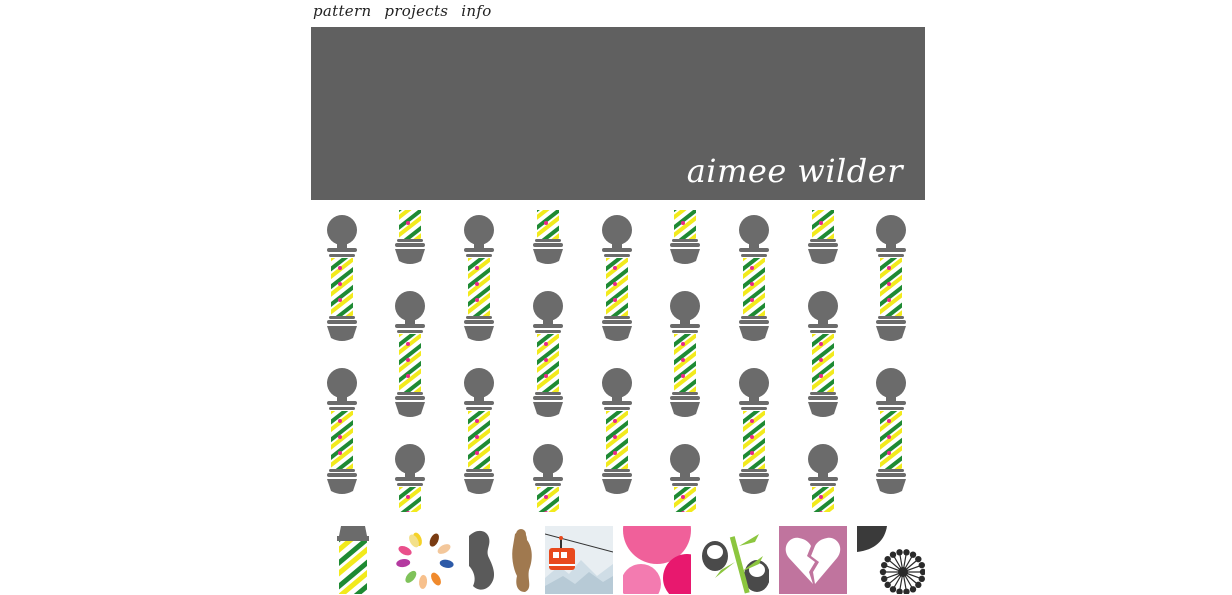 The height and width of the screenshot is (595, 1232). What do you see at coordinates (795, 171) in the screenshot?
I see `site-title: aimee wilder` at bounding box center [795, 171].